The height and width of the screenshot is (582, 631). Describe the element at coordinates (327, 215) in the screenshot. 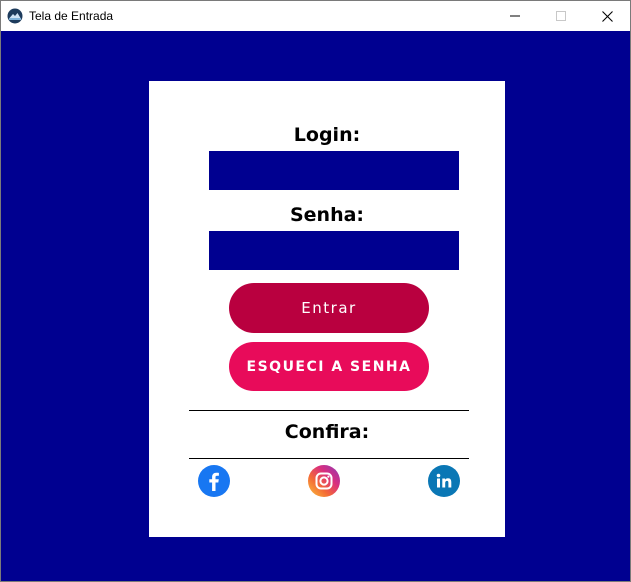

I see `password-label: Senha:` at that location.